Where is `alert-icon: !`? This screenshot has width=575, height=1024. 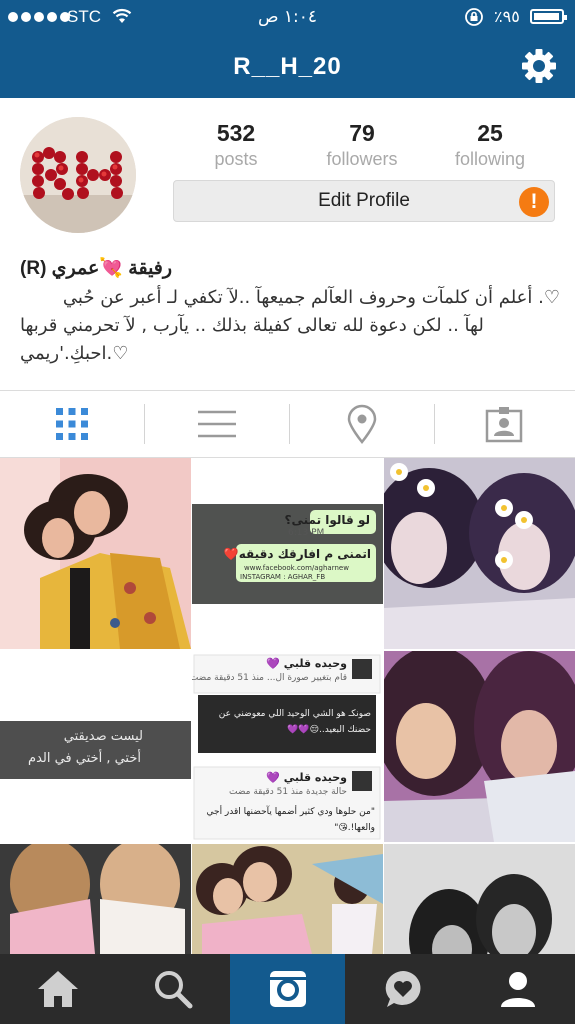
alert-icon: ! is located at coordinates (534, 202).